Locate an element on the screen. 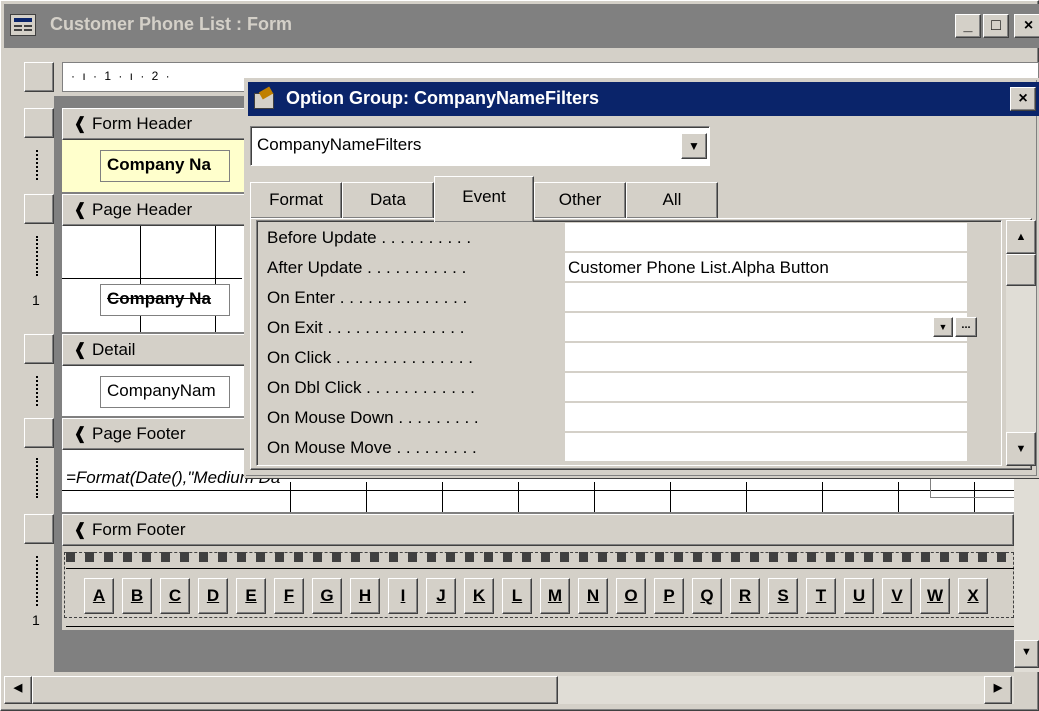  alpha-line-bottom is located at coordinates (540, 626).